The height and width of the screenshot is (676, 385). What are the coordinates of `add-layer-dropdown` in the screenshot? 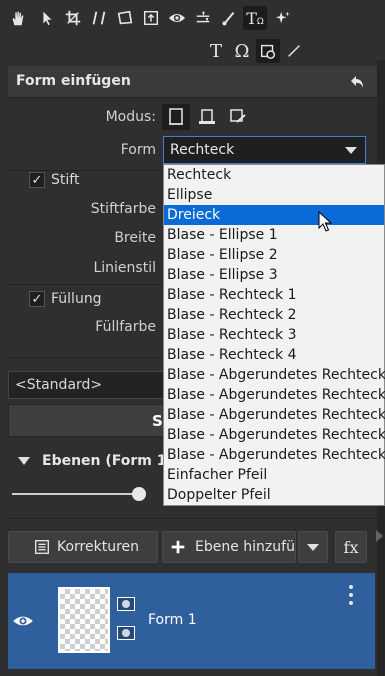 It's located at (313, 547).